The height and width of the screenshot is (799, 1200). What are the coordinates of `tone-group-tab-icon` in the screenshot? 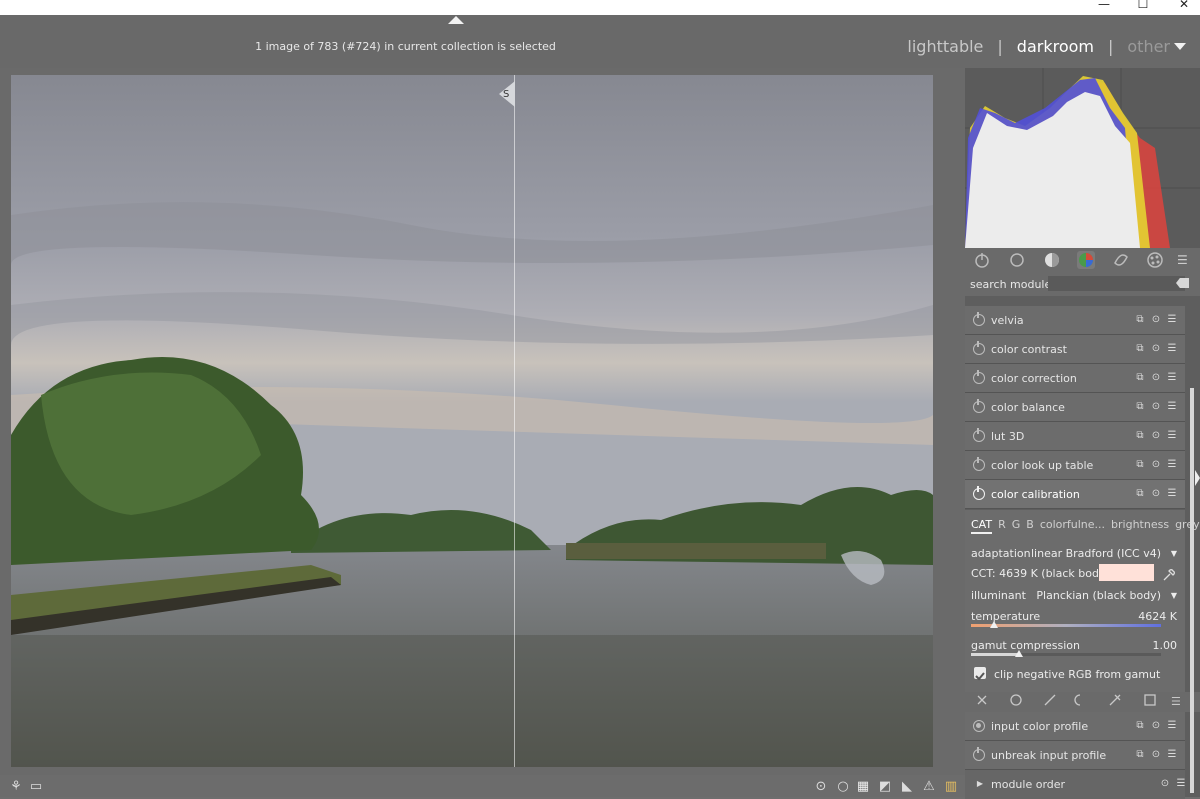 It's located at (1052, 260).